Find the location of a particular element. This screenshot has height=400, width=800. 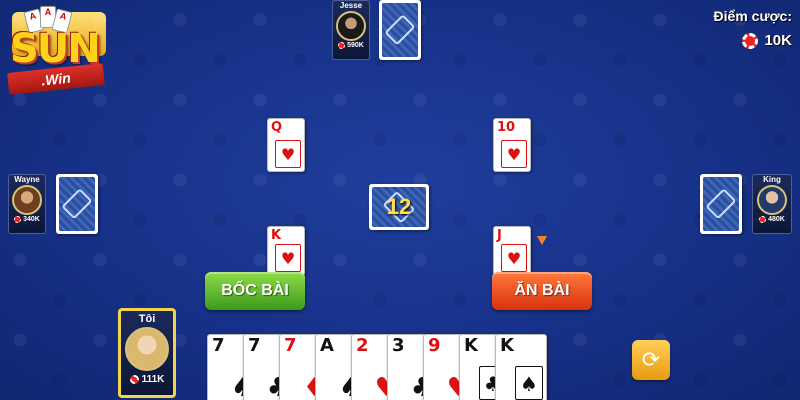

bet-panel: Điểm cược: 10K is located at coordinates (753, 28).